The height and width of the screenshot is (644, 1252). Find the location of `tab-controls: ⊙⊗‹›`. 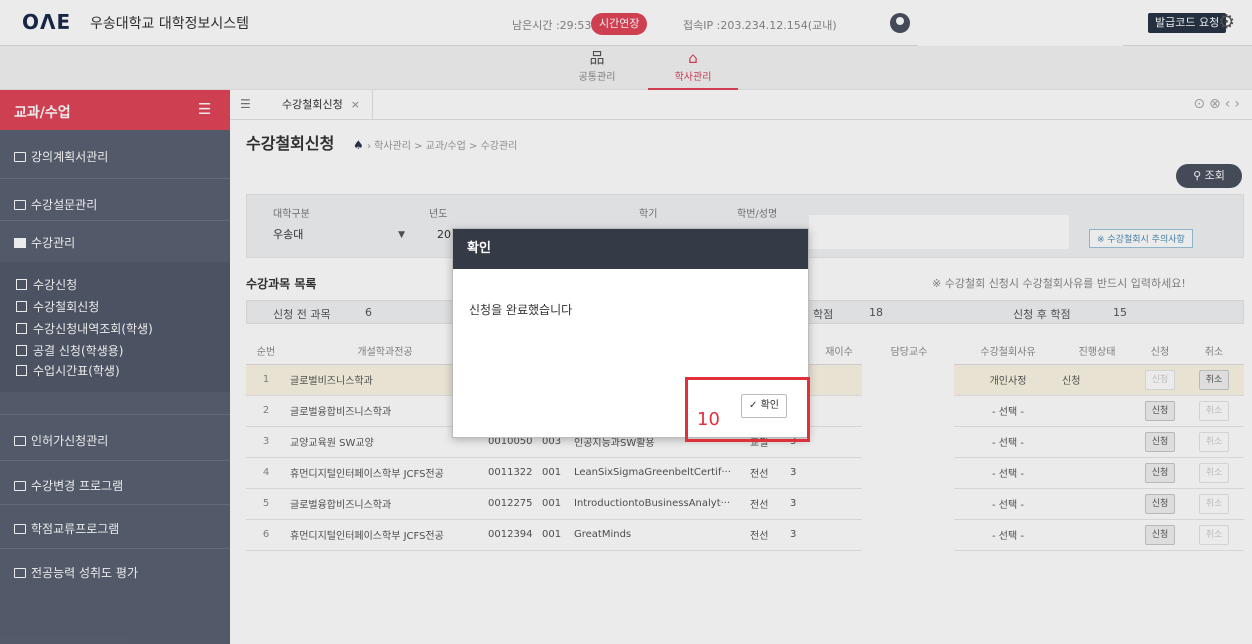

tab-controls: ⊙⊗‹› is located at coordinates (1218, 104).